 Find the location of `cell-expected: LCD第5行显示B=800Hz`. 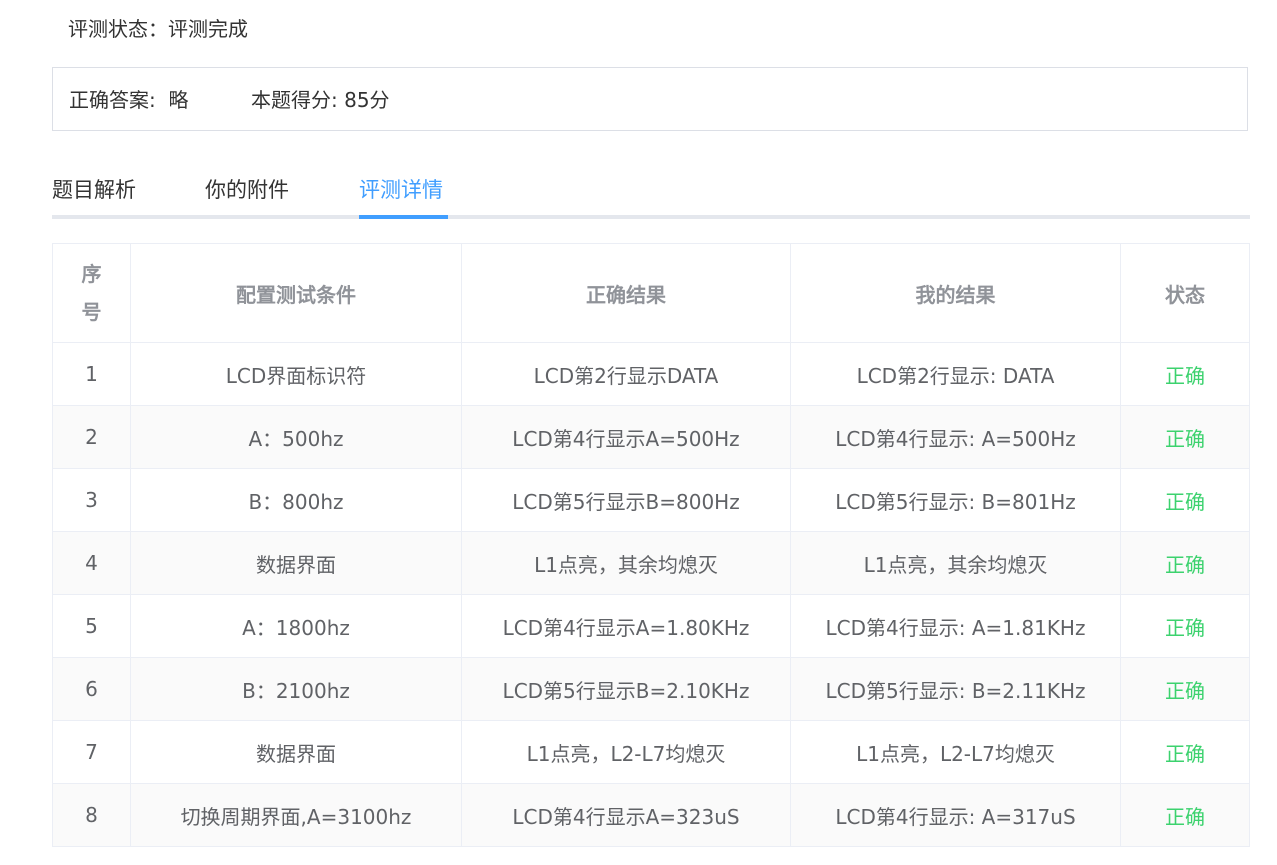

cell-expected: LCD第5行显示B=800Hz is located at coordinates (626, 500).